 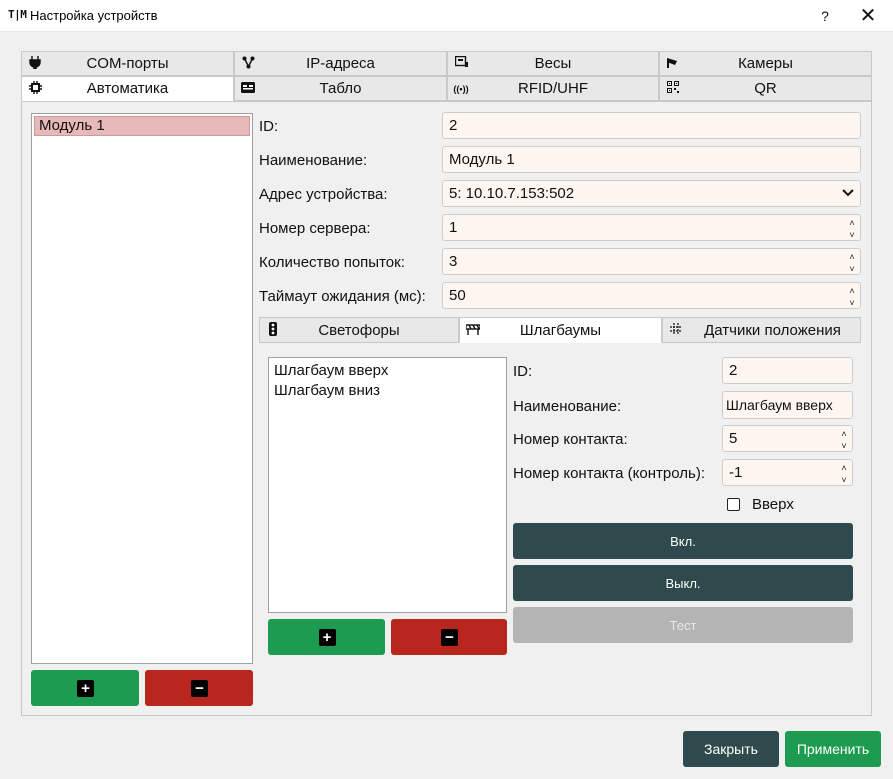 I want to click on module-id-value: 2, so click(x=453, y=125).